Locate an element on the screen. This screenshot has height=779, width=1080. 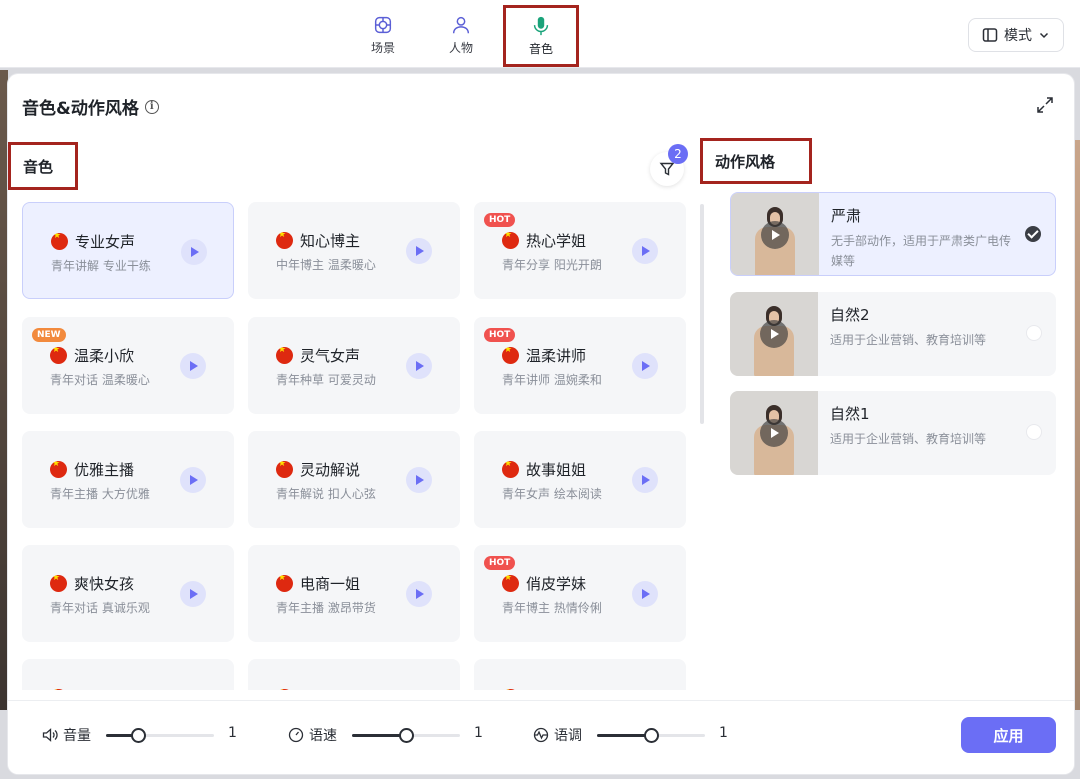
mode-dropdown-button: 模式 is located at coordinates (1016, 35).